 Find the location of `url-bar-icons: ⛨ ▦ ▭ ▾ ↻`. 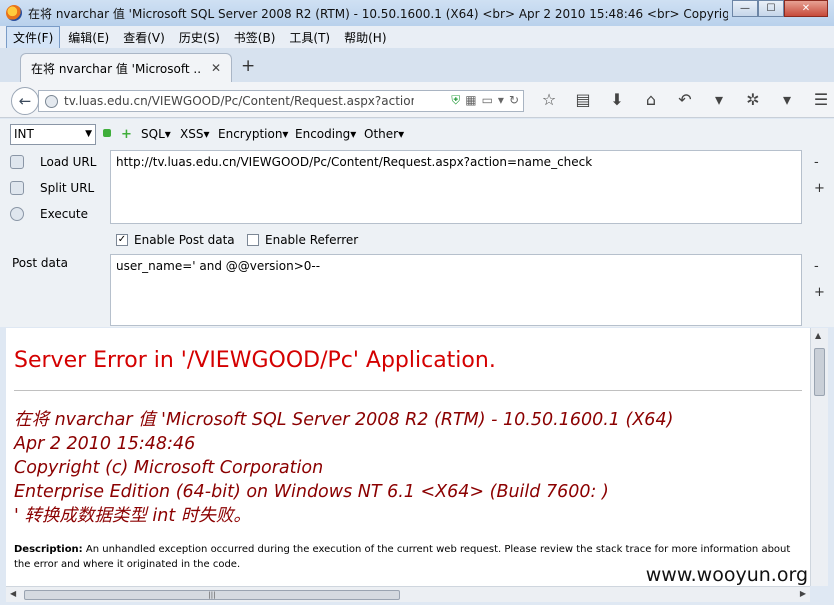

url-bar-icons: ⛨ ▦ ▭ ▾ ↻ is located at coordinates (485, 100).